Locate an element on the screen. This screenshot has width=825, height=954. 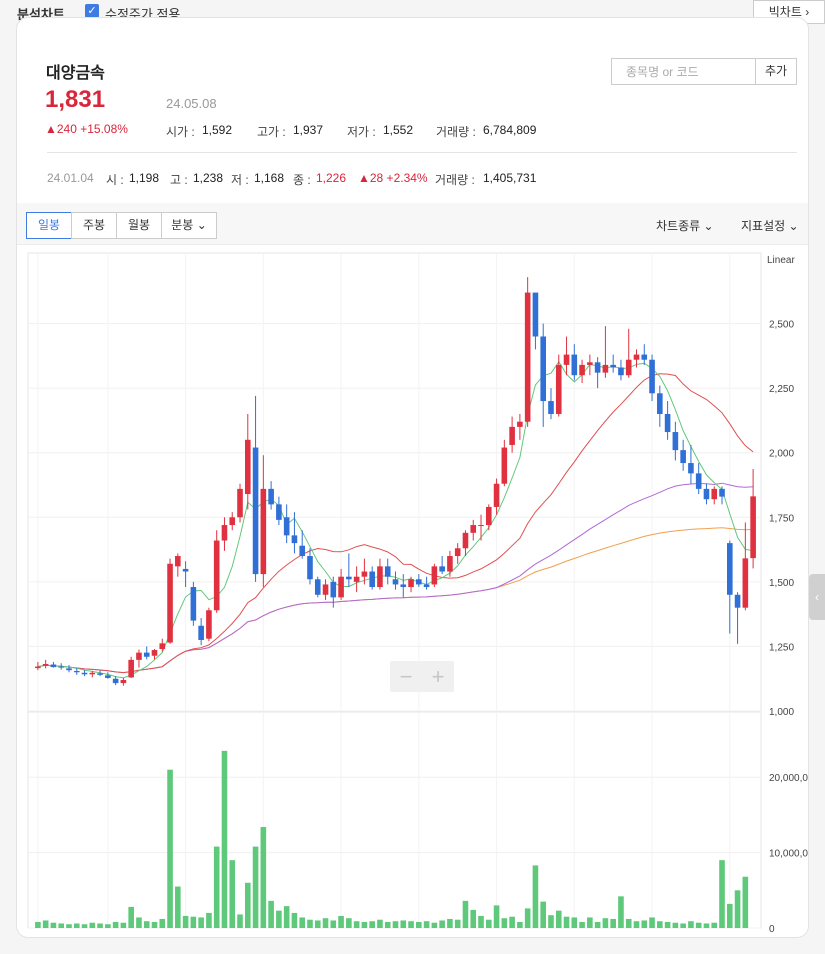
chevron-right-icon: › is located at coordinates (807, 12).